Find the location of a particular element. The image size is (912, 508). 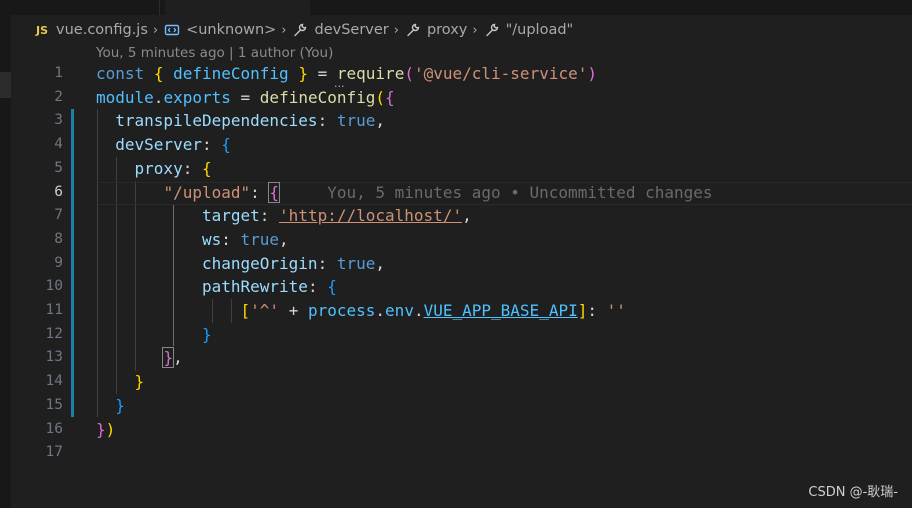

breadcrumb-item-unknown: <unknown> is located at coordinates (231, 30).